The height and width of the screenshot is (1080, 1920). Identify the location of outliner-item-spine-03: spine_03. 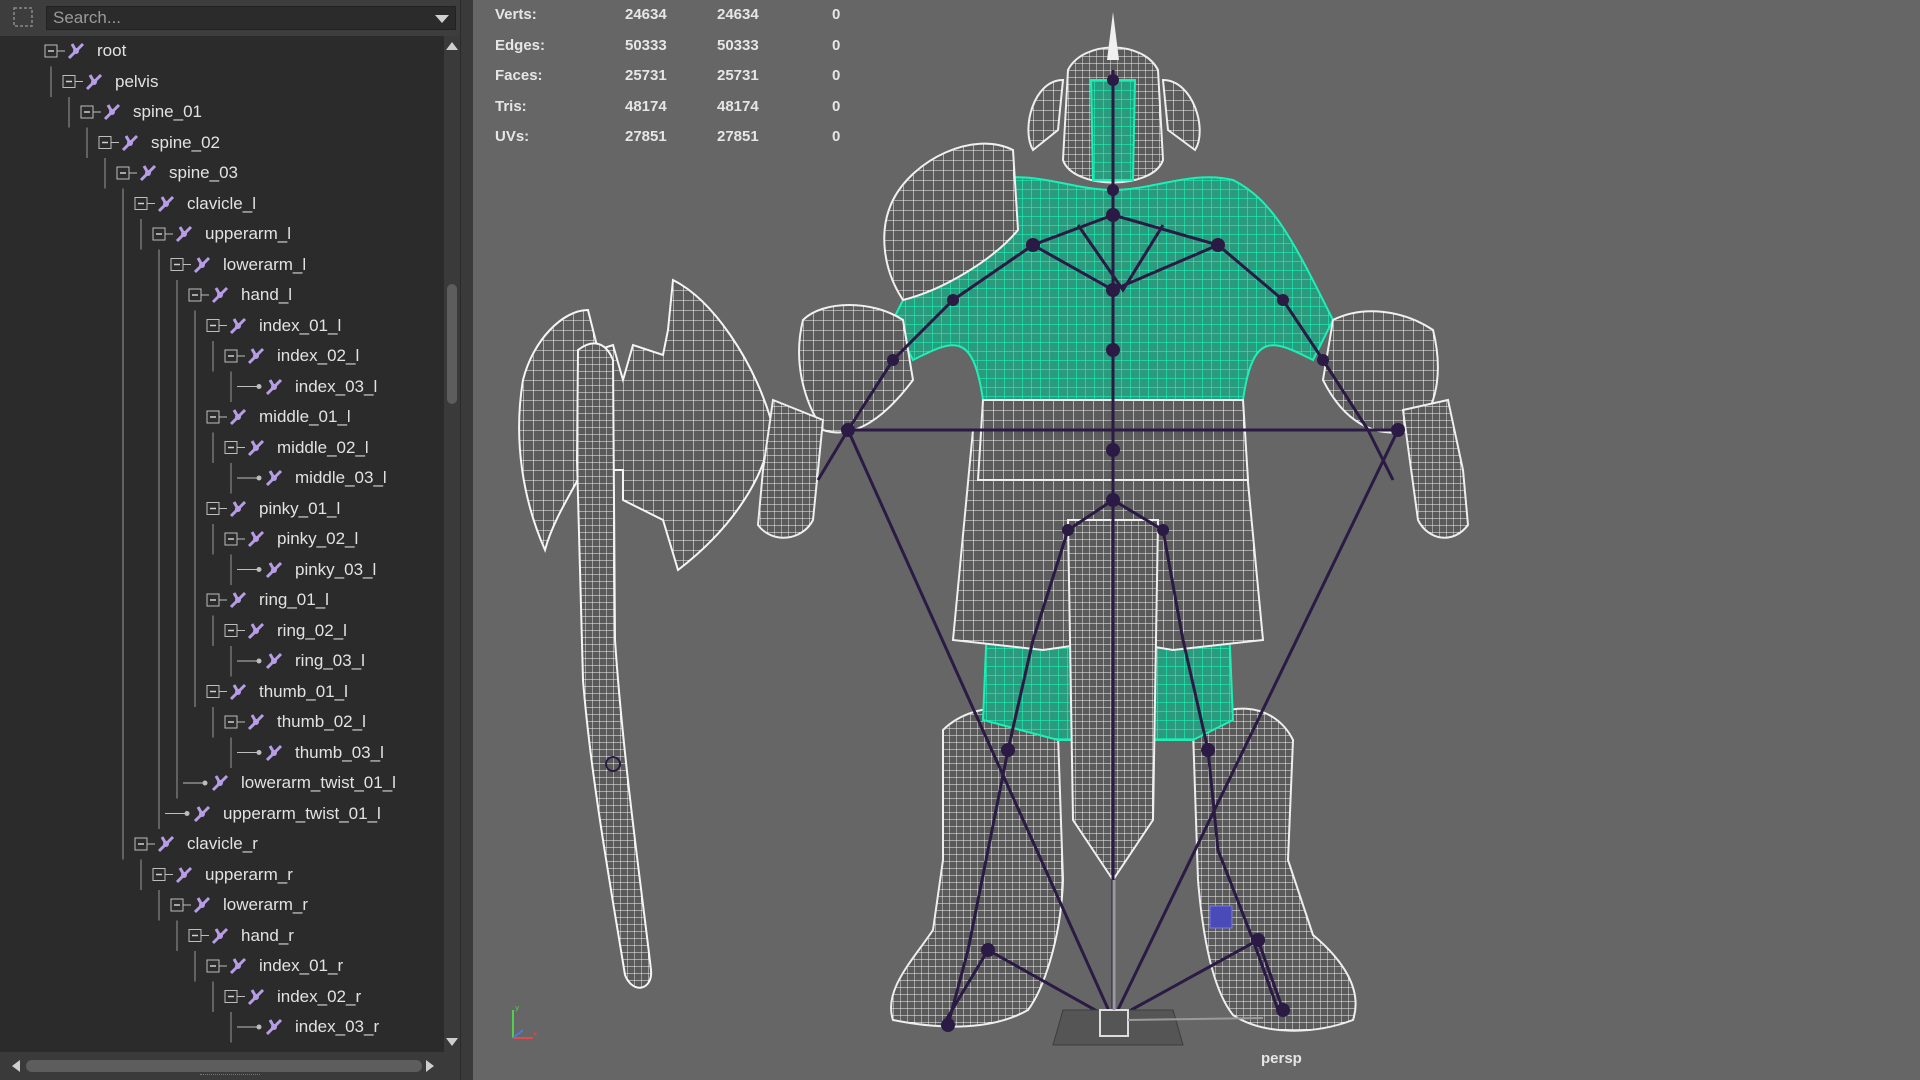
(187, 173).